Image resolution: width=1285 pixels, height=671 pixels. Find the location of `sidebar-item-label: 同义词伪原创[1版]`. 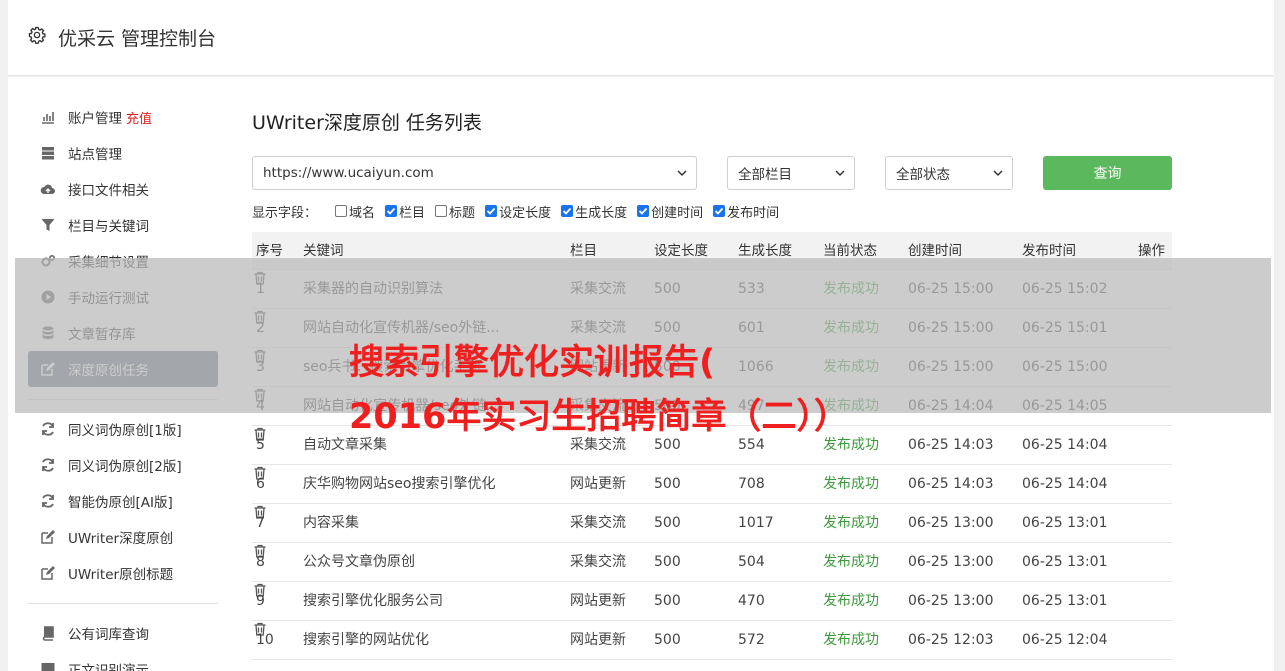

sidebar-item-label: 同义词伪原创[1版] is located at coordinates (125, 431).